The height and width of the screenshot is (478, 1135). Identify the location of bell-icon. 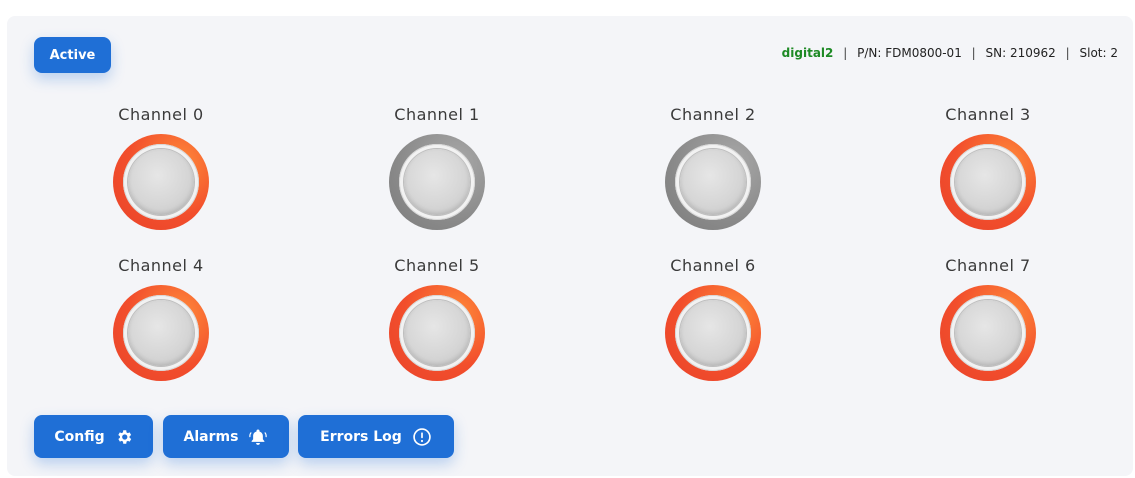
(258, 437).